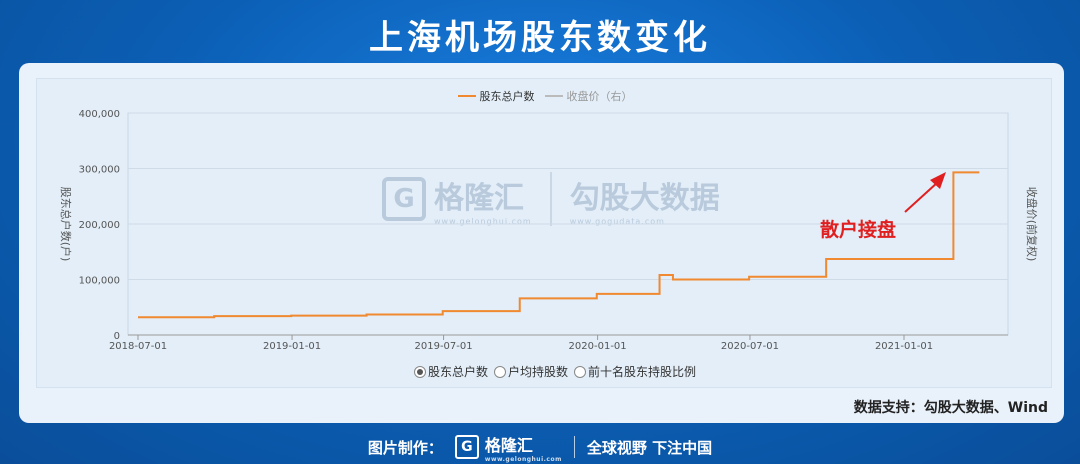  What do you see at coordinates (950, 408) in the screenshot?
I see `data-source: 数据支持：勾股大数据、Wind` at bounding box center [950, 408].